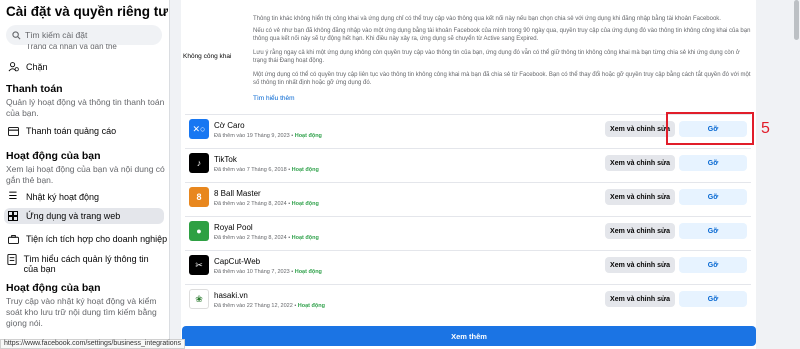  Describe the element at coordinates (233, 227) in the screenshot. I see `app-name: Royal Pool` at that location.